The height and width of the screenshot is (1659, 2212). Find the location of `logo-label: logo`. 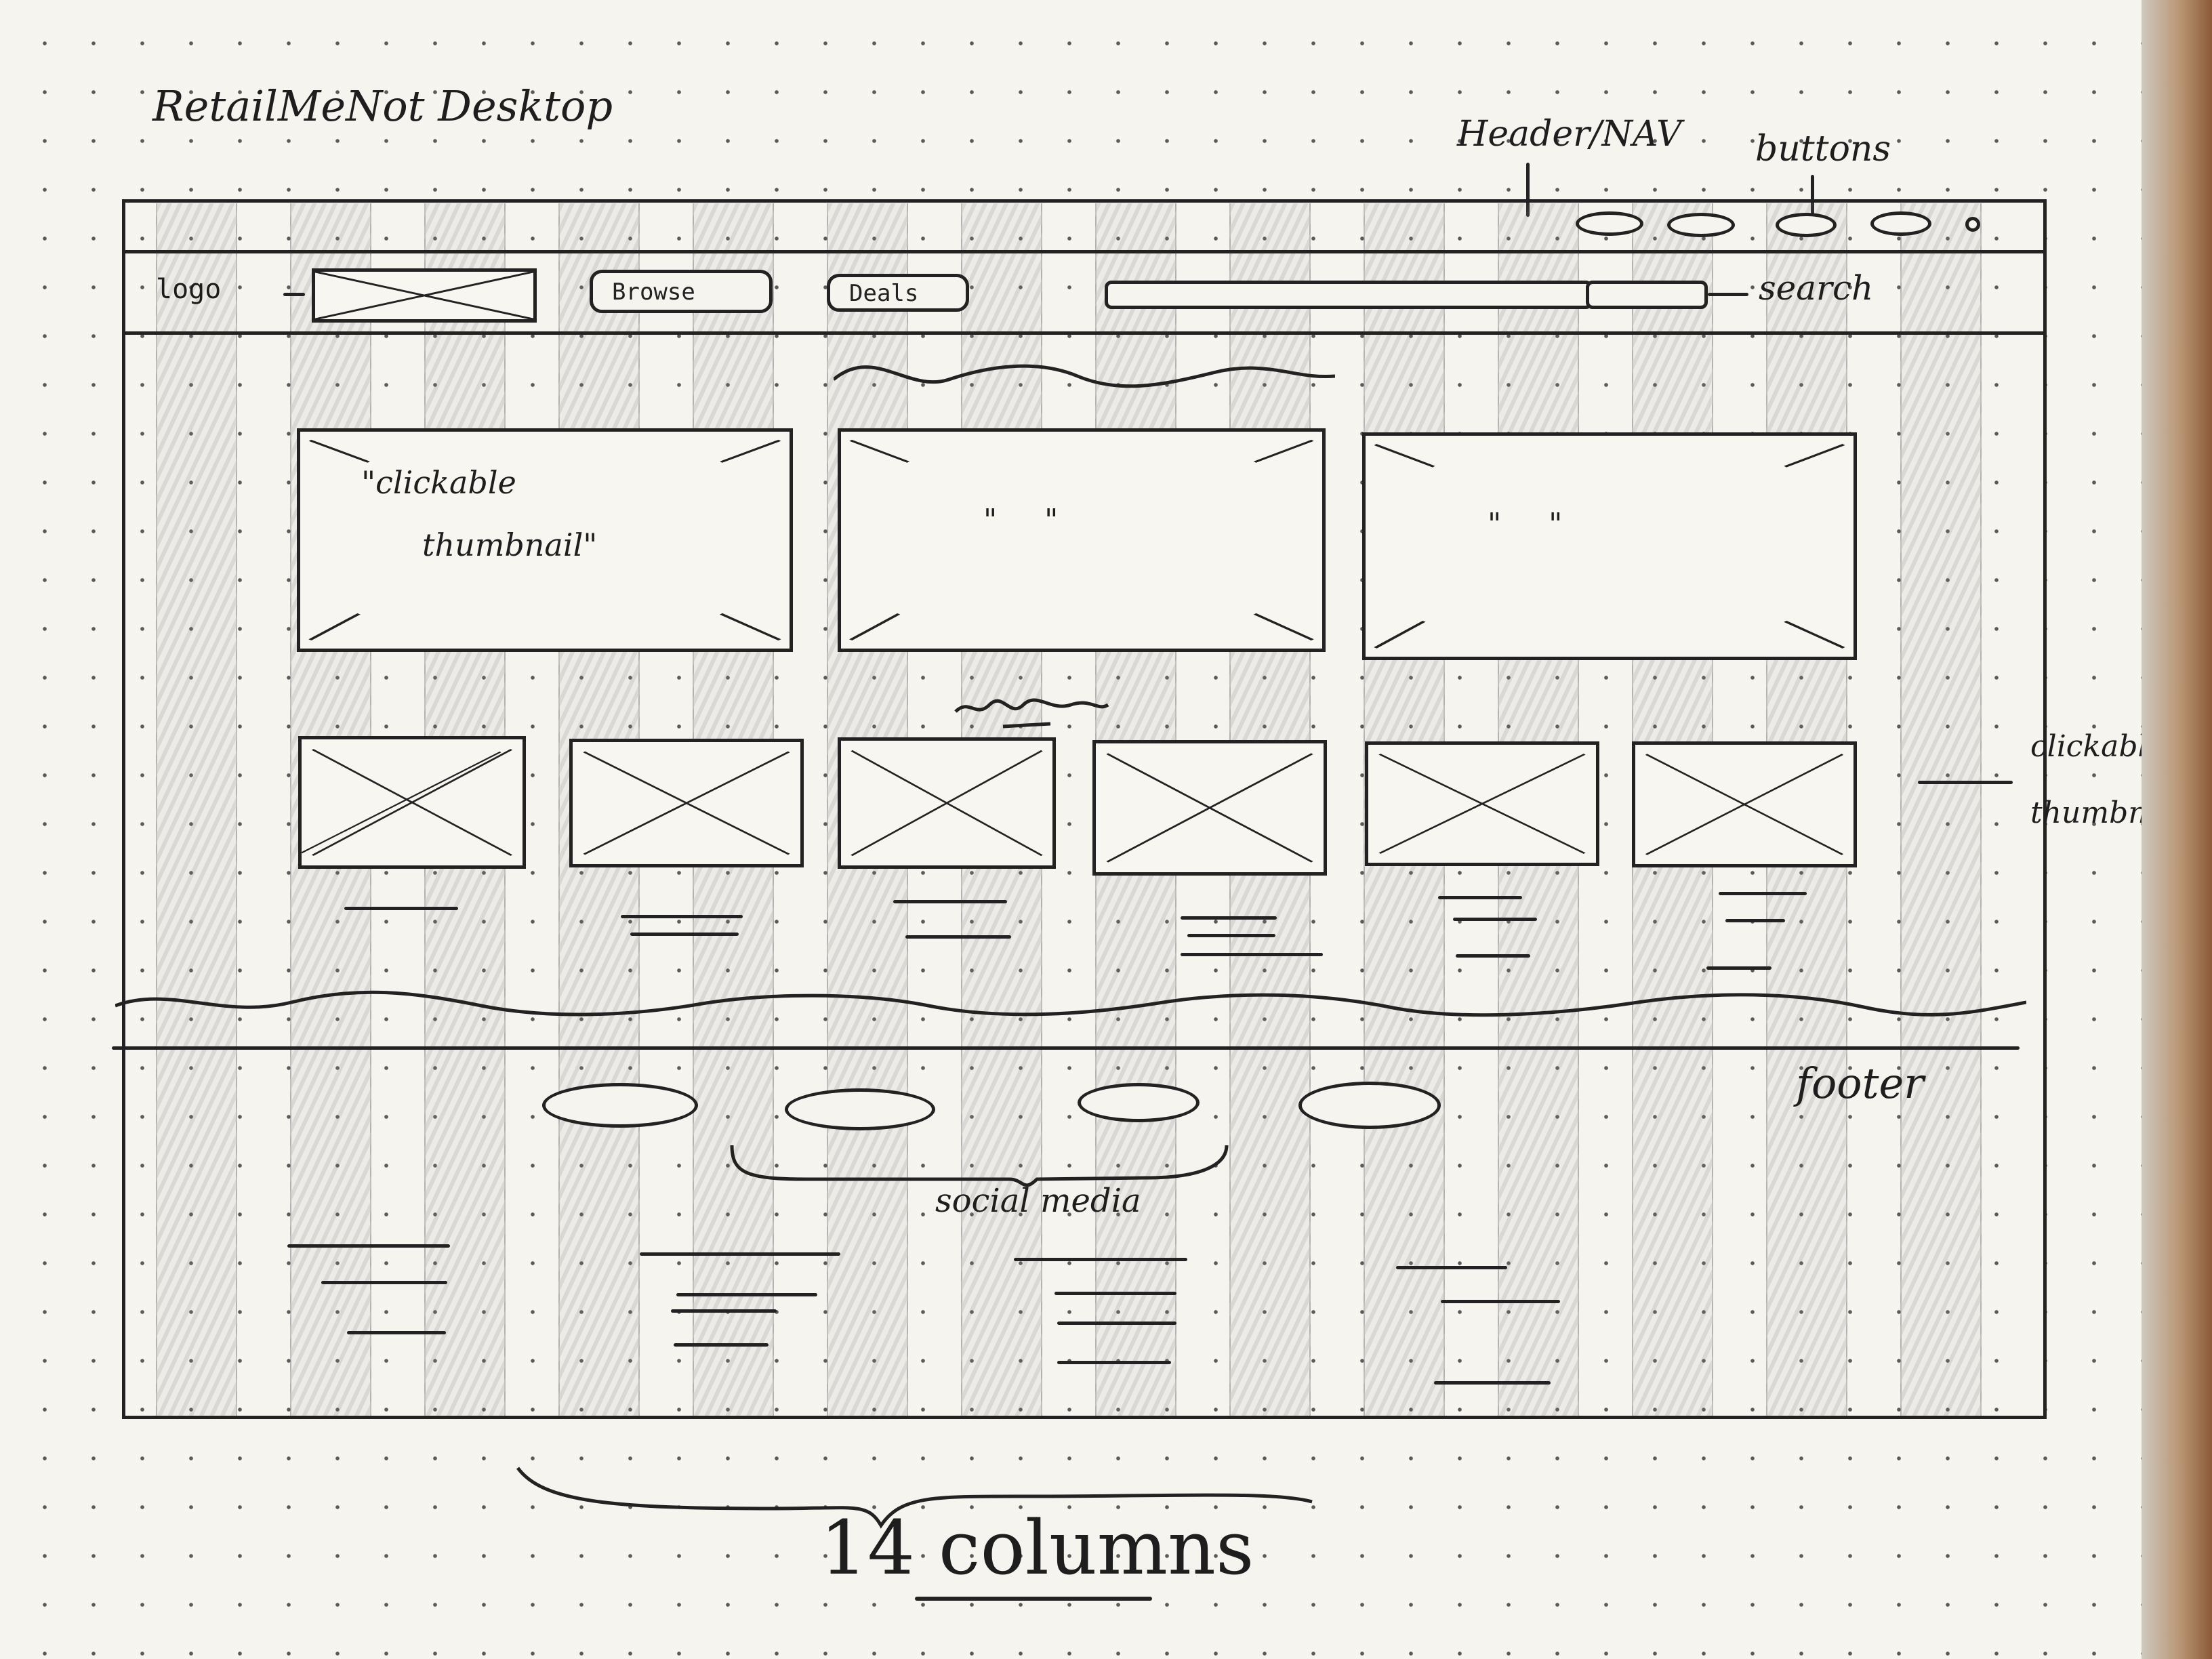

logo-label: logo is located at coordinates (189, 289).